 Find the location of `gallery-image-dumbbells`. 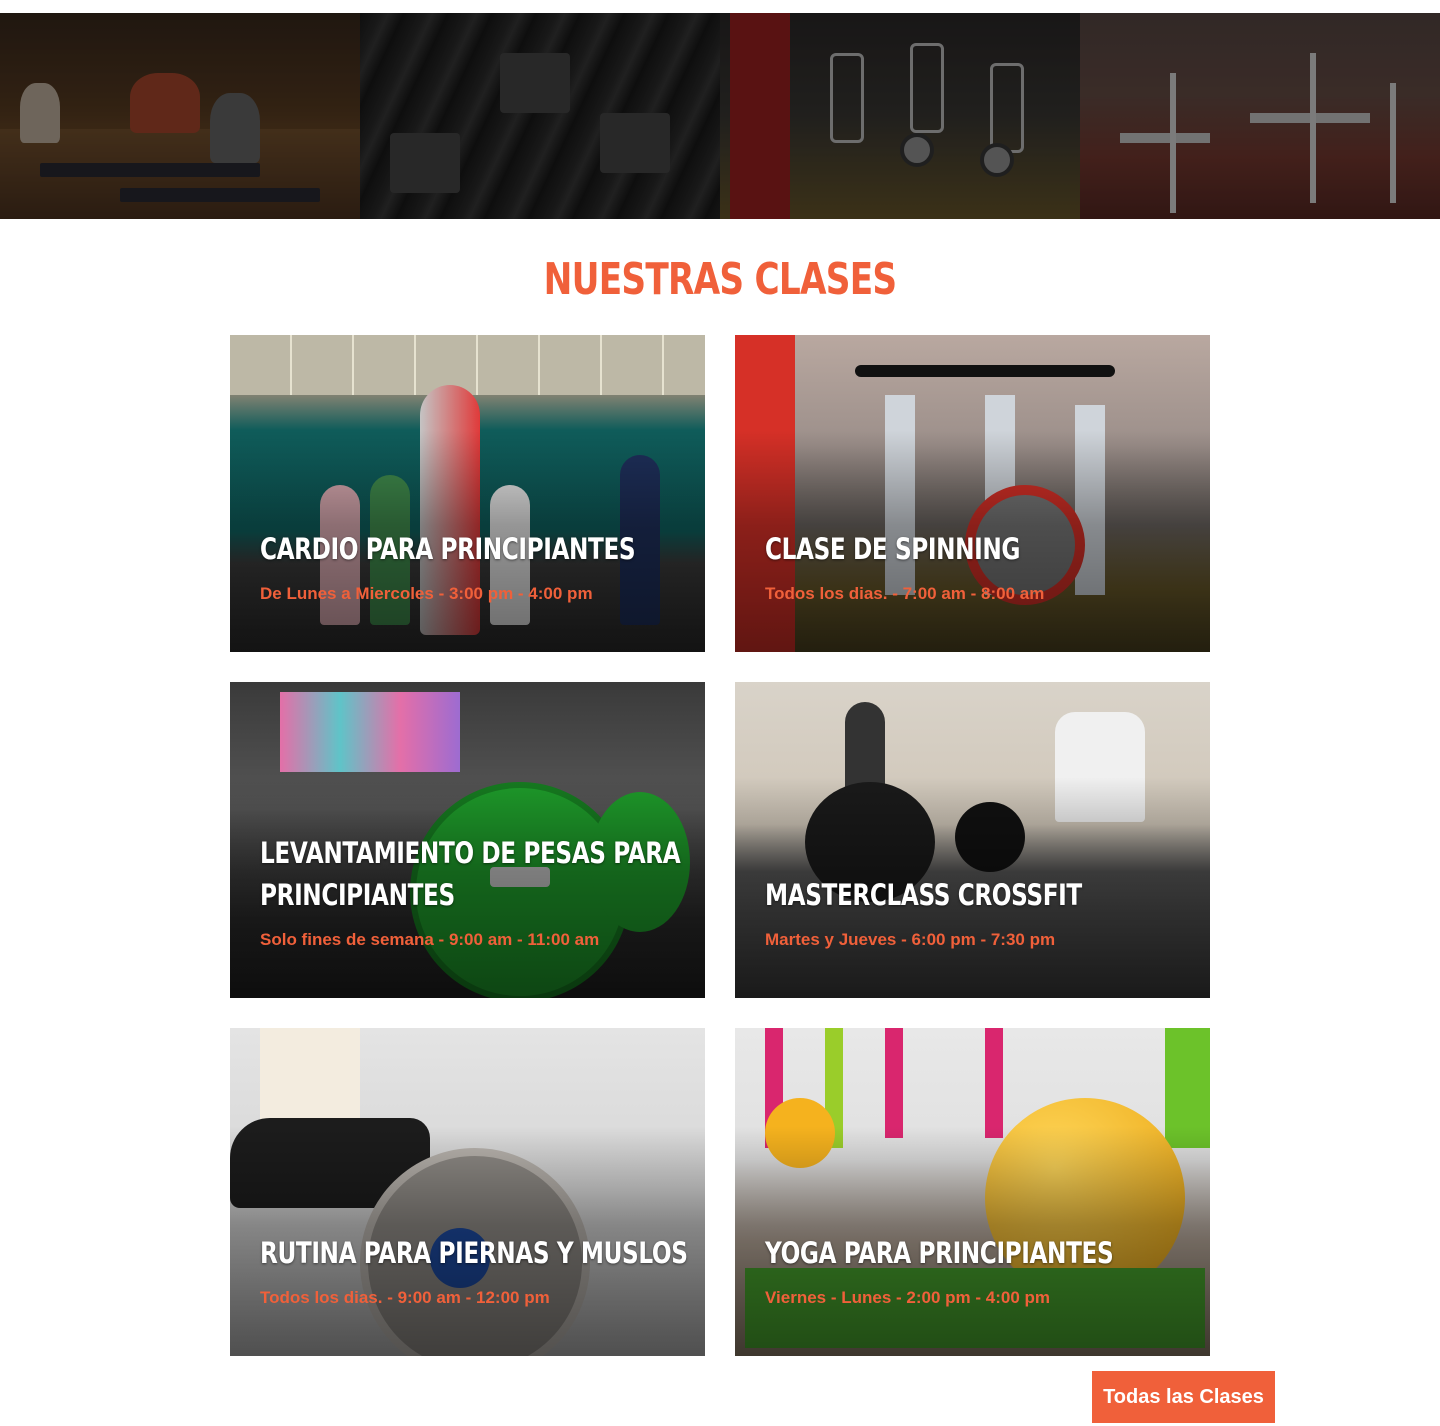

gallery-image-dumbbells is located at coordinates (540, 116).